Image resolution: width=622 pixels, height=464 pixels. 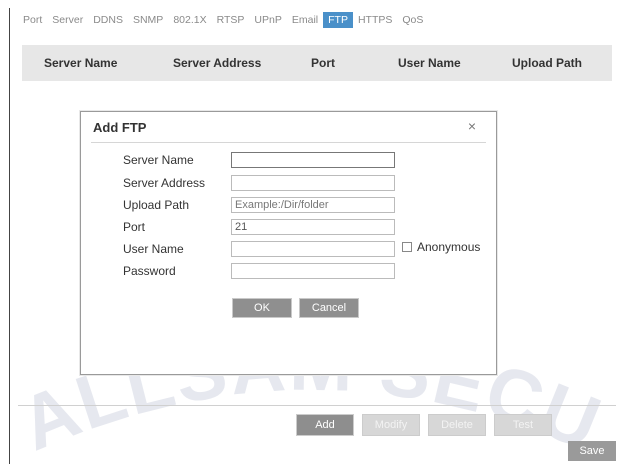 What do you see at coordinates (189, 20) in the screenshot?
I see `tab-8021x: 802.1X` at bounding box center [189, 20].